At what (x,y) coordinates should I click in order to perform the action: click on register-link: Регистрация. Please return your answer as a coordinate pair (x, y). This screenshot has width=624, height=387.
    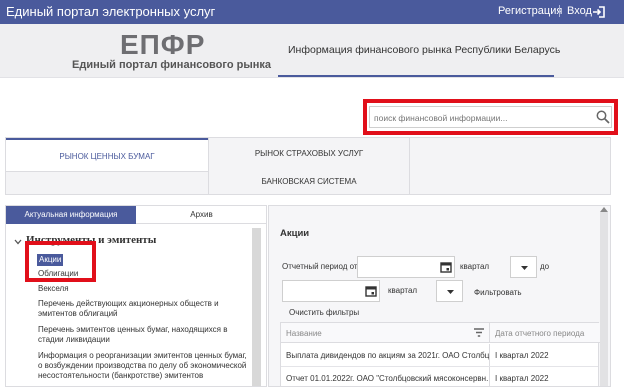
    Looking at the image, I should click on (530, 11).